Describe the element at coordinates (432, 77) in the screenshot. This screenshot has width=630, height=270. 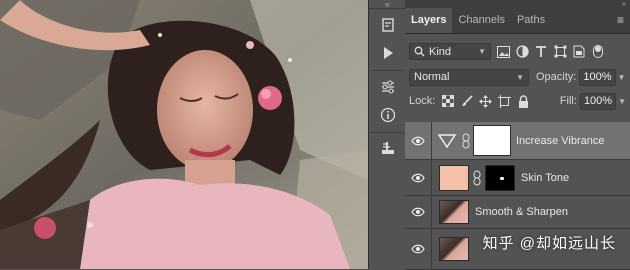
I see `blend-mode-value: Normal` at that location.